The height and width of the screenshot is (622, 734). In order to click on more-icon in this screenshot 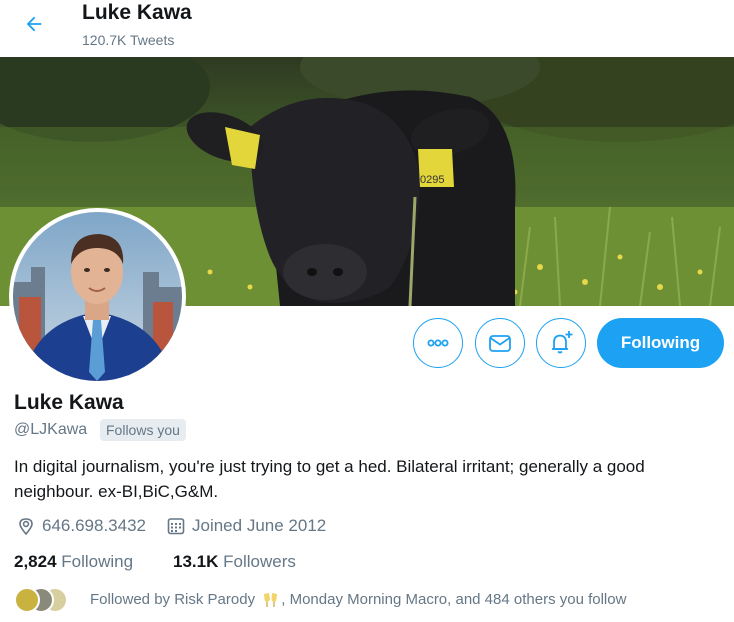, I will do `click(438, 343)`.